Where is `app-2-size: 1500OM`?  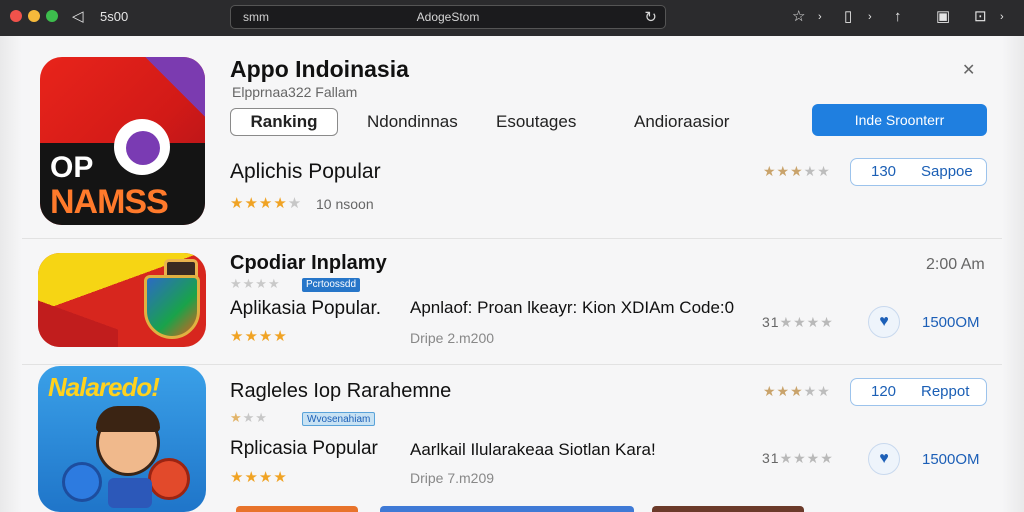 app-2-size: 1500OM is located at coordinates (951, 322).